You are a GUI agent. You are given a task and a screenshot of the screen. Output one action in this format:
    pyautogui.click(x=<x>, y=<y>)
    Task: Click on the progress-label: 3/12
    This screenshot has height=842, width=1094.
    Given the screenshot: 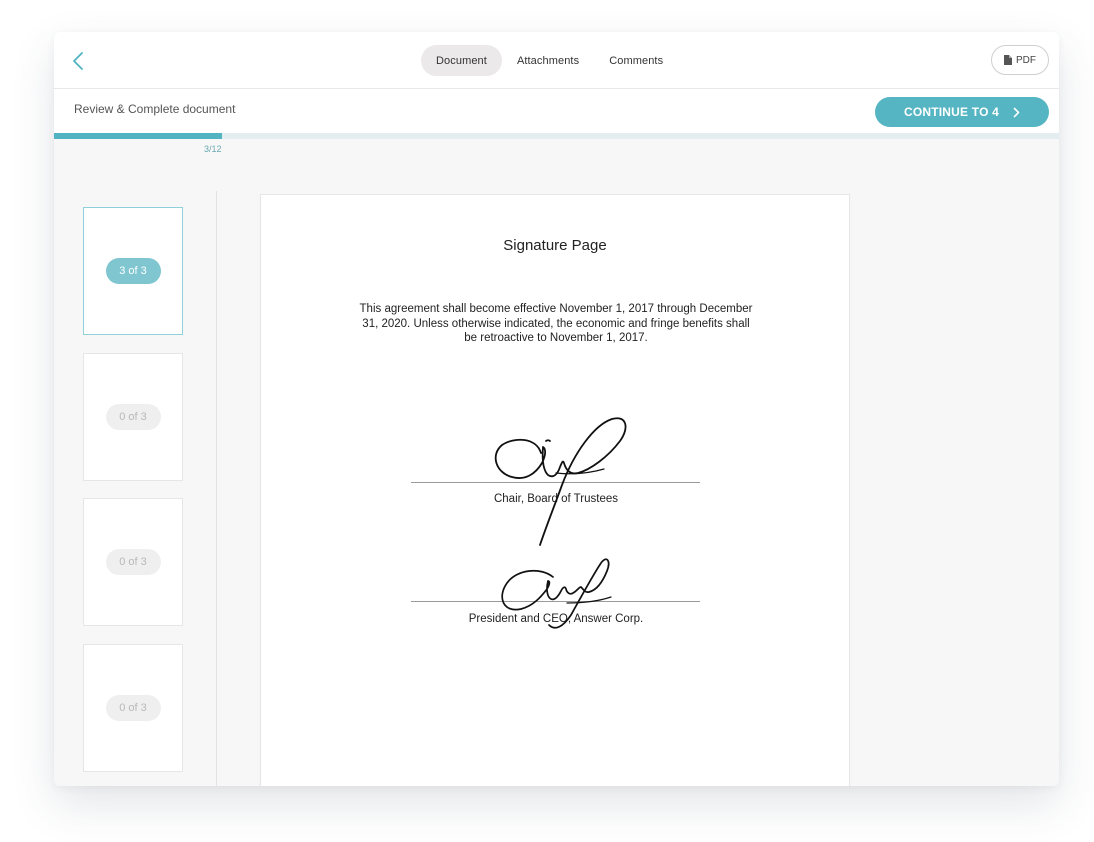 What is the action you would take?
    pyautogui.click(x=213, y=149)
    